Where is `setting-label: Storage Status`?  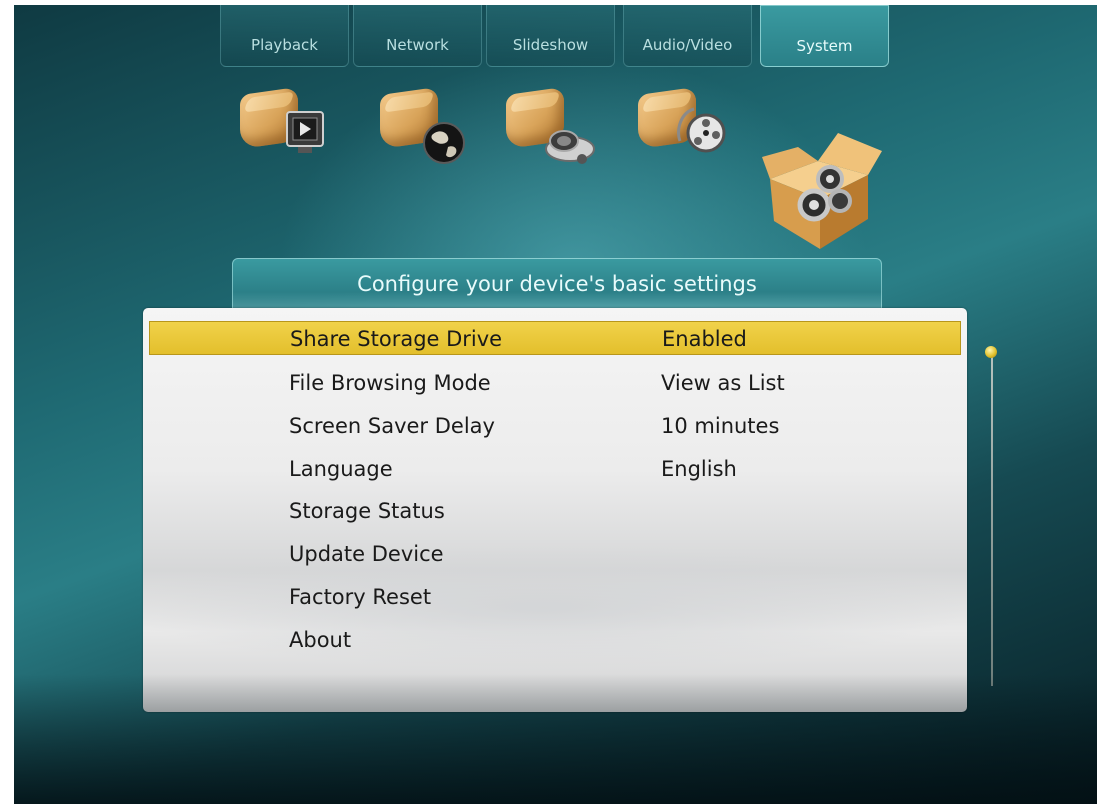 setting-label: Storage Status is located at coordinates (367, 511).